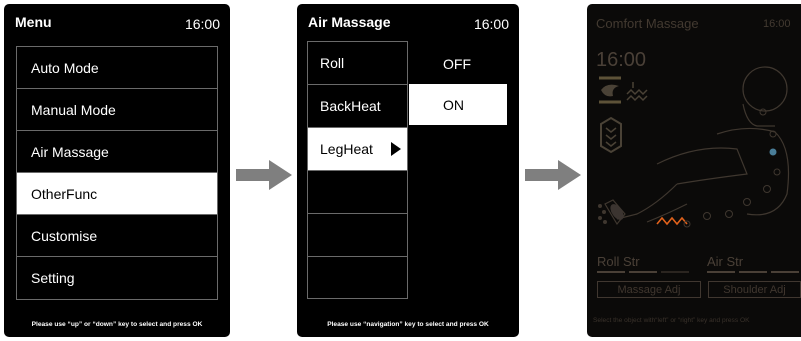  I want to click on comfort-massage-header-time: 16:00, so click(777, 24).